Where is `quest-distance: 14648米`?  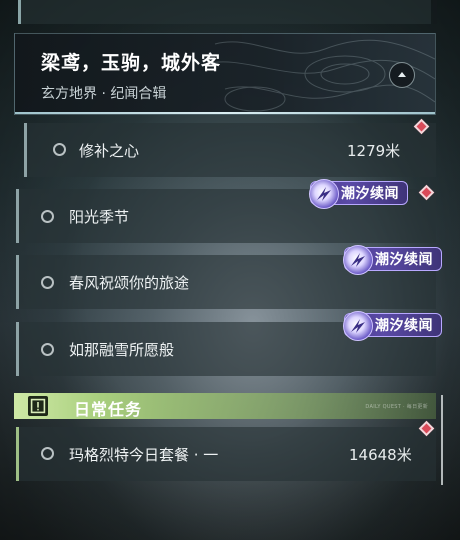
quest-distance: 14648米 is located at coordinates (380, 455).